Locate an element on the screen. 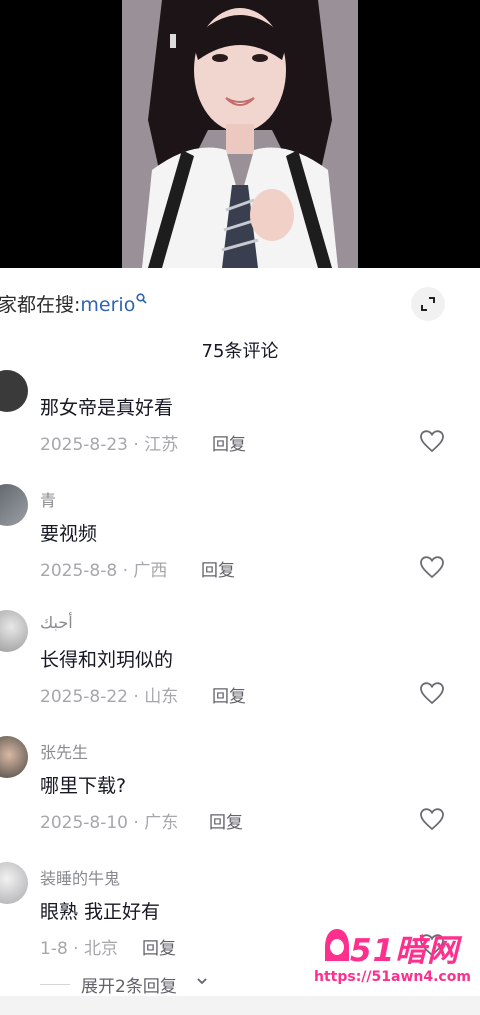  expand-icon is located at coordinates (428, 304).